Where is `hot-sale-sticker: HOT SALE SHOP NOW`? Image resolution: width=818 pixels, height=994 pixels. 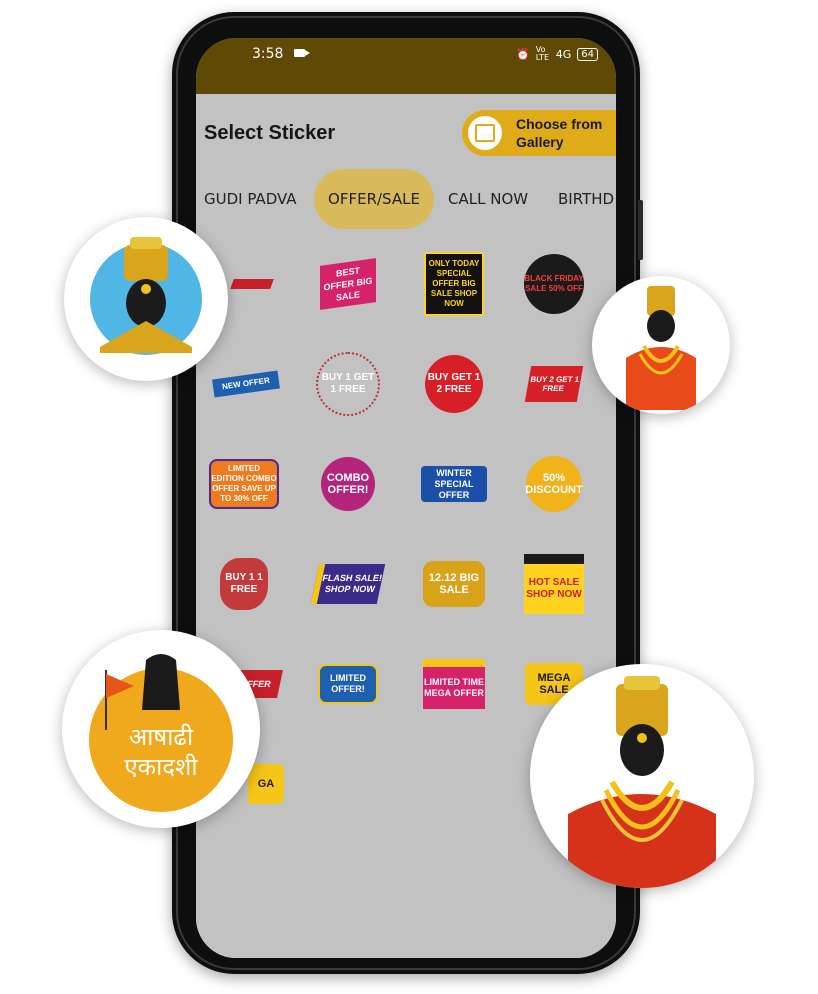 hot-sale-sticker: HOT SALE SHOP NOW is located at coordinates (554, 584).